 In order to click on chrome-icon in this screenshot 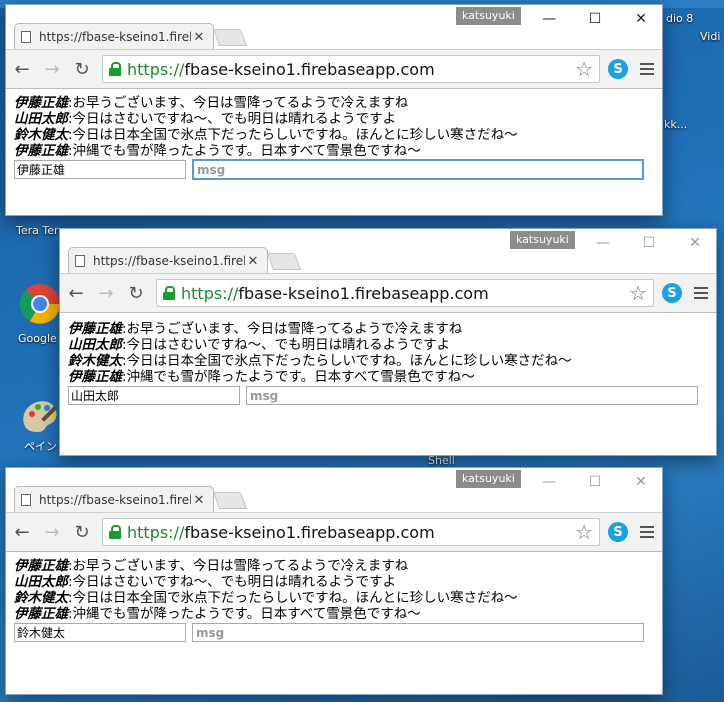, I will do `click(40, 304)`.